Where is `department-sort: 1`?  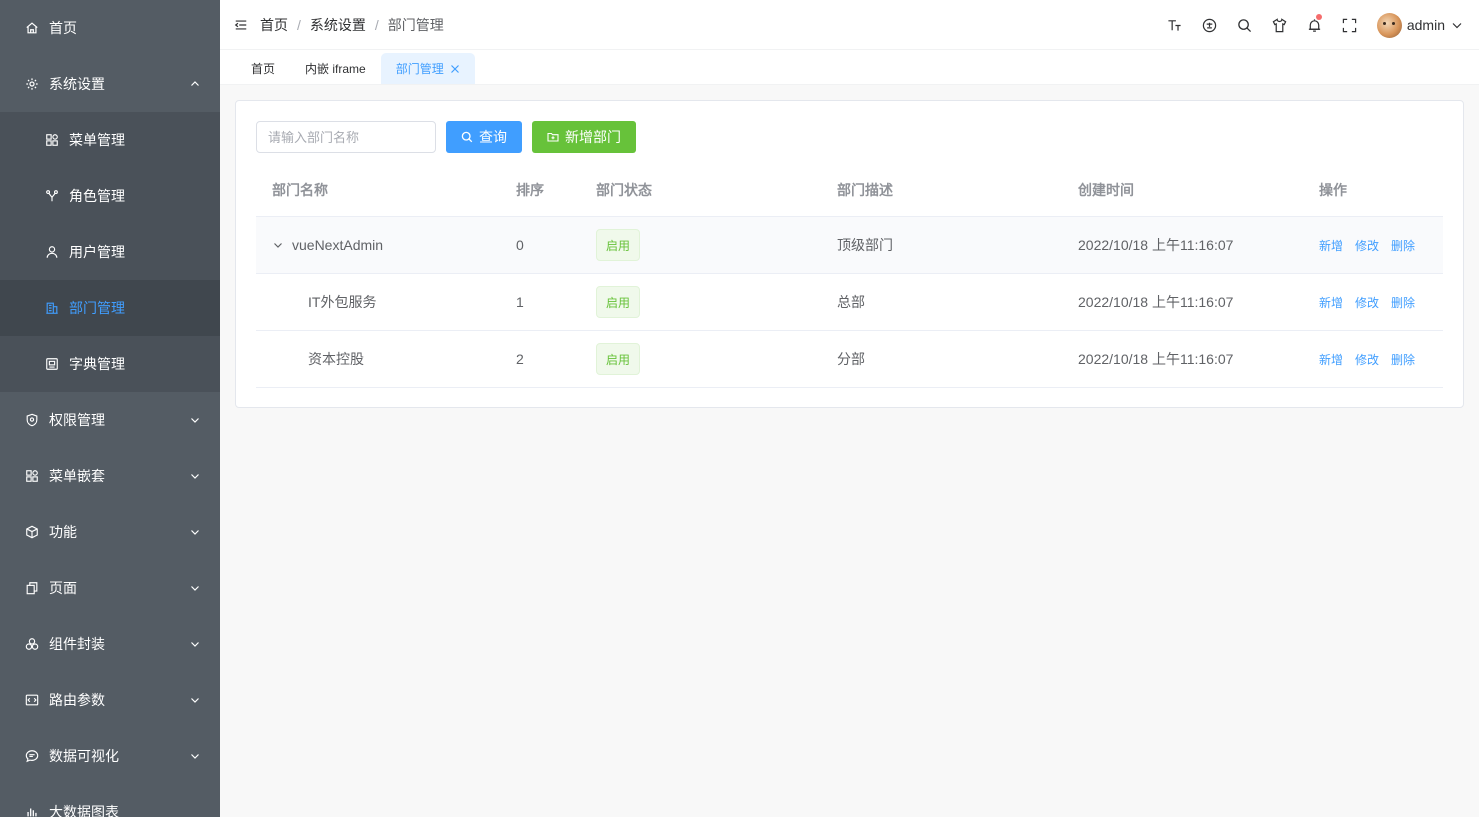 department-sort: 1 is located at coordinates (520, 302).